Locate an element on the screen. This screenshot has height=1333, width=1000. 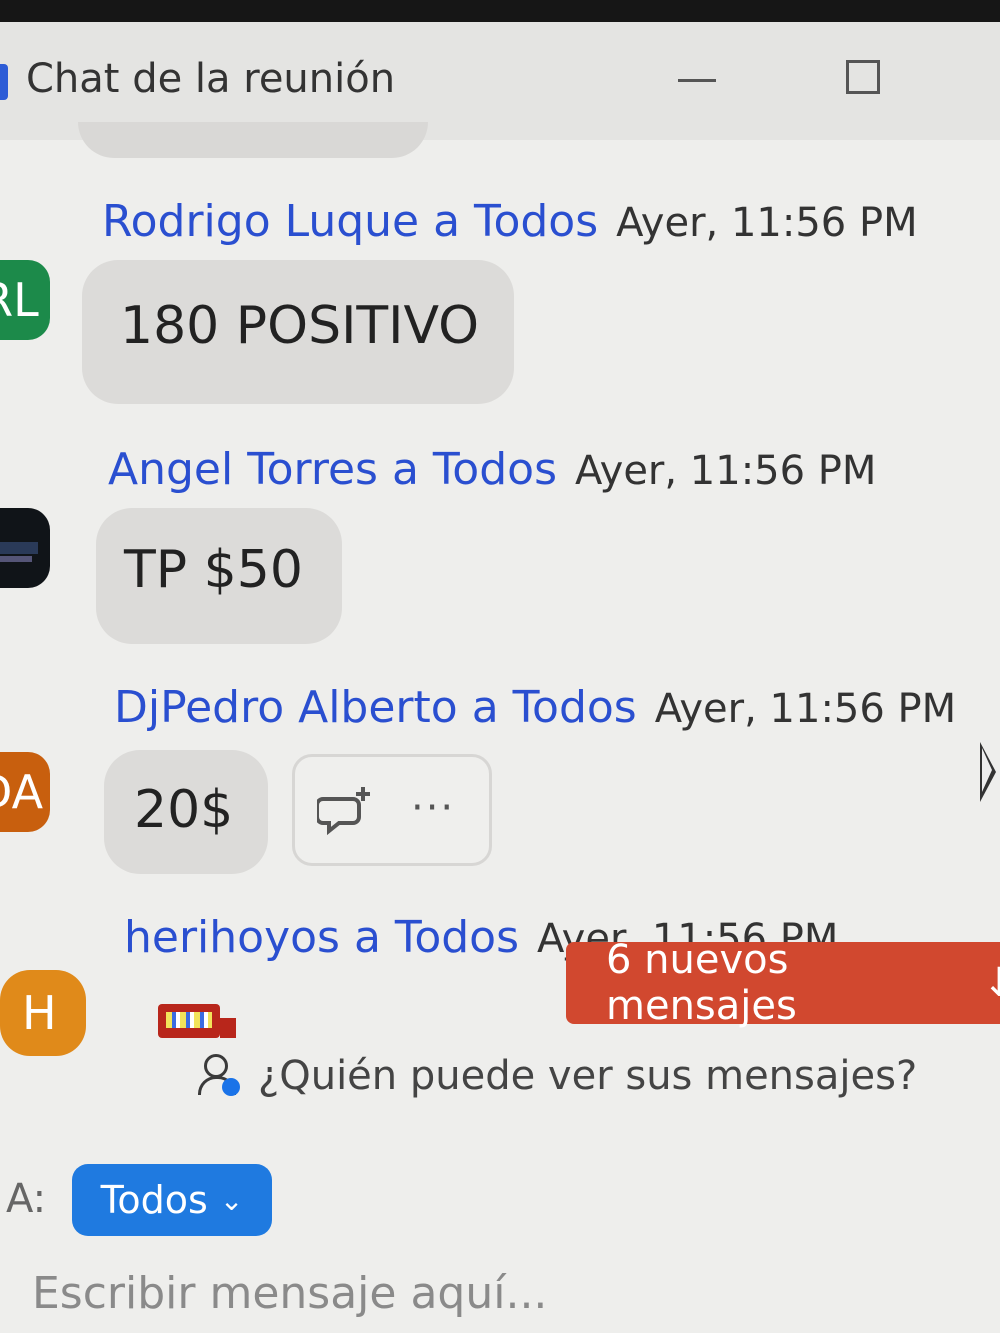
screen-top-edge is located at coordinates (500, 12).